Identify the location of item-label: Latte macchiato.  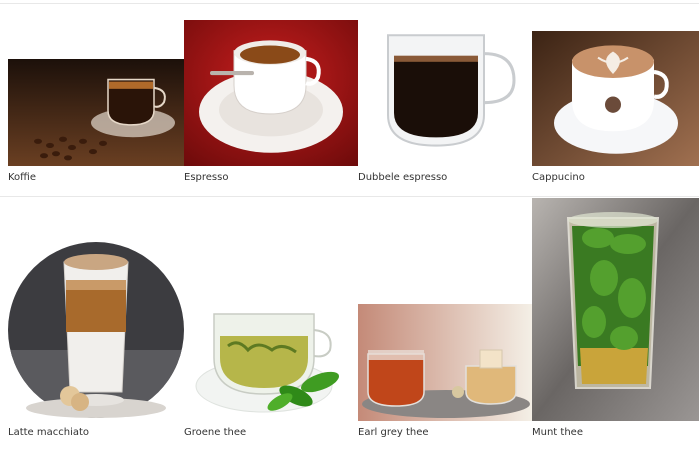
(49, 432).